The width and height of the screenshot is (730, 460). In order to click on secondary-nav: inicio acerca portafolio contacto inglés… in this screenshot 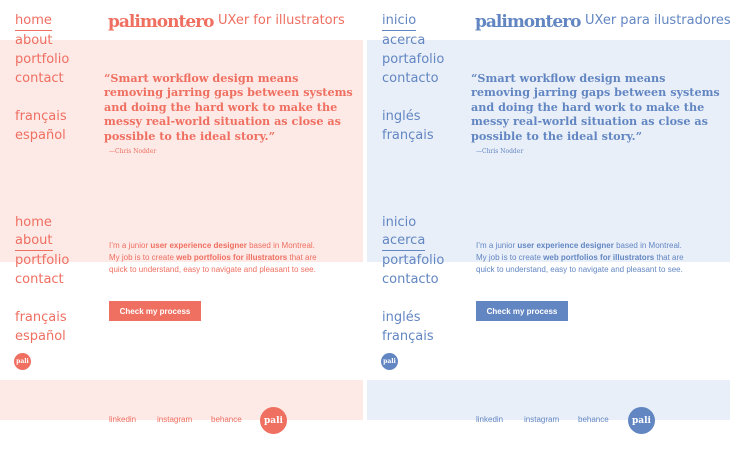, I will do `click(413, 279)`.